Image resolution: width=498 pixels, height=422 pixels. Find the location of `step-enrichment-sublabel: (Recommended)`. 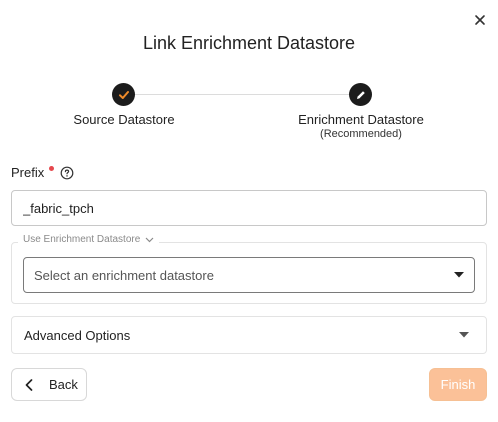

step-enrichment-sublabel: (Recommended) is located at coordinates (361, 134).